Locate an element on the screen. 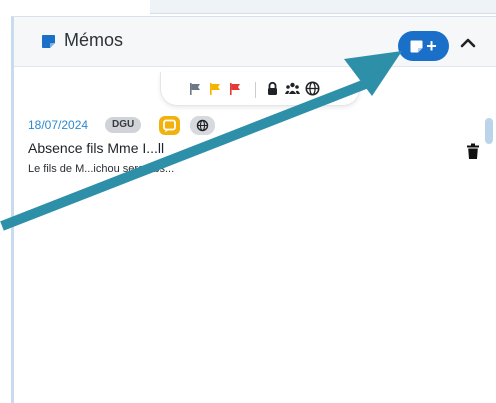 The height and width of the screenshot is (403, 496). lock-icon is located at coordinates (272, 88).